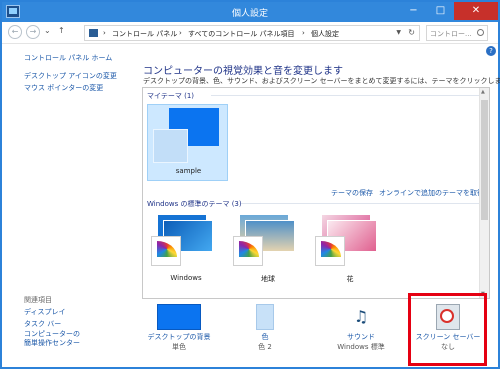 The width and height of the screenshot is (500, 369). Describe the element at coordinates (241, 34) in the screenshot. I see `breadcrumb-all-items: すべてのコントロール パネル項目` at that location.